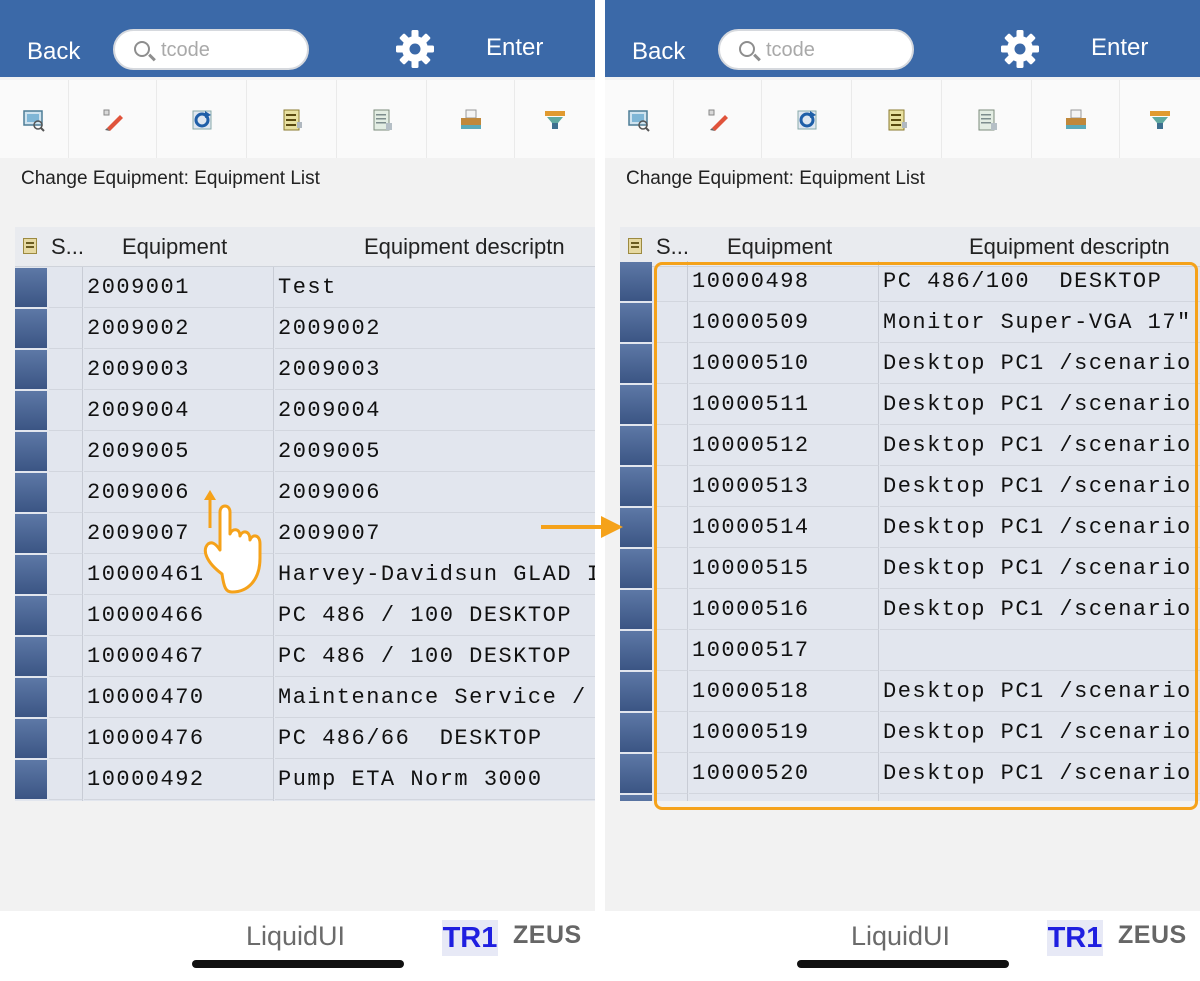  What do you see at coordinates (435, 574) in the screenshot?
I see `description-cell: Harvey-Davidsun GLAD I` at bounding box center [435, 574].